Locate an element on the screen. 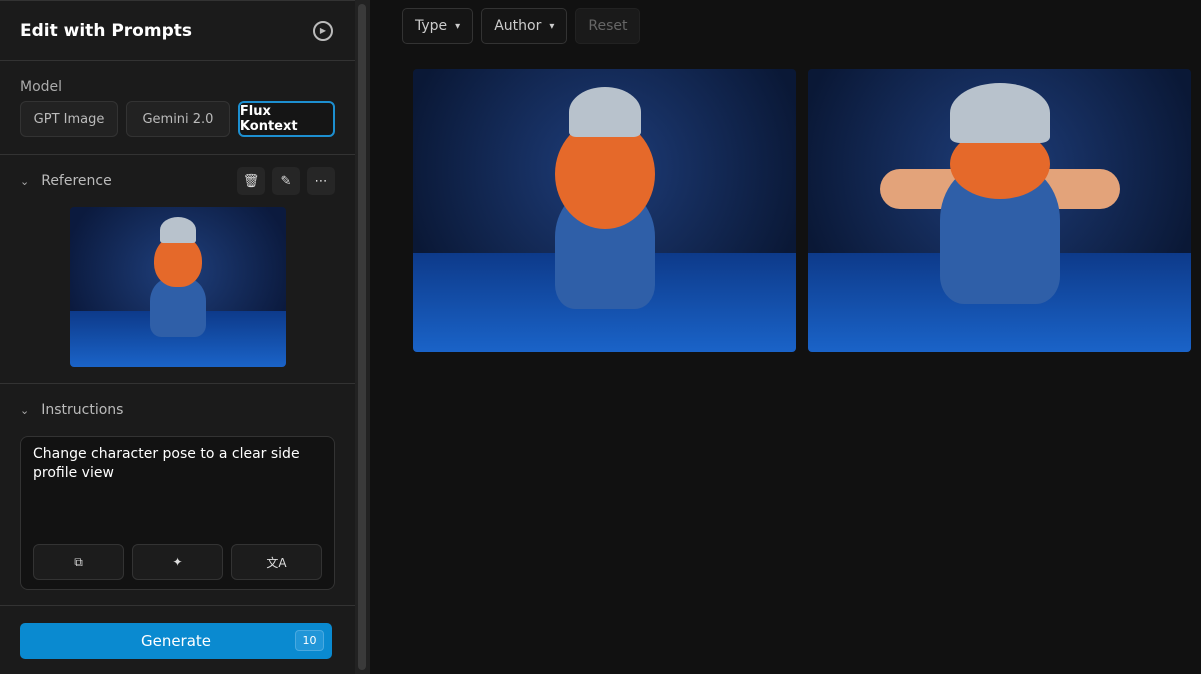 The image size is (1201, 674). result-image-side is located at coordinates (604, 210).